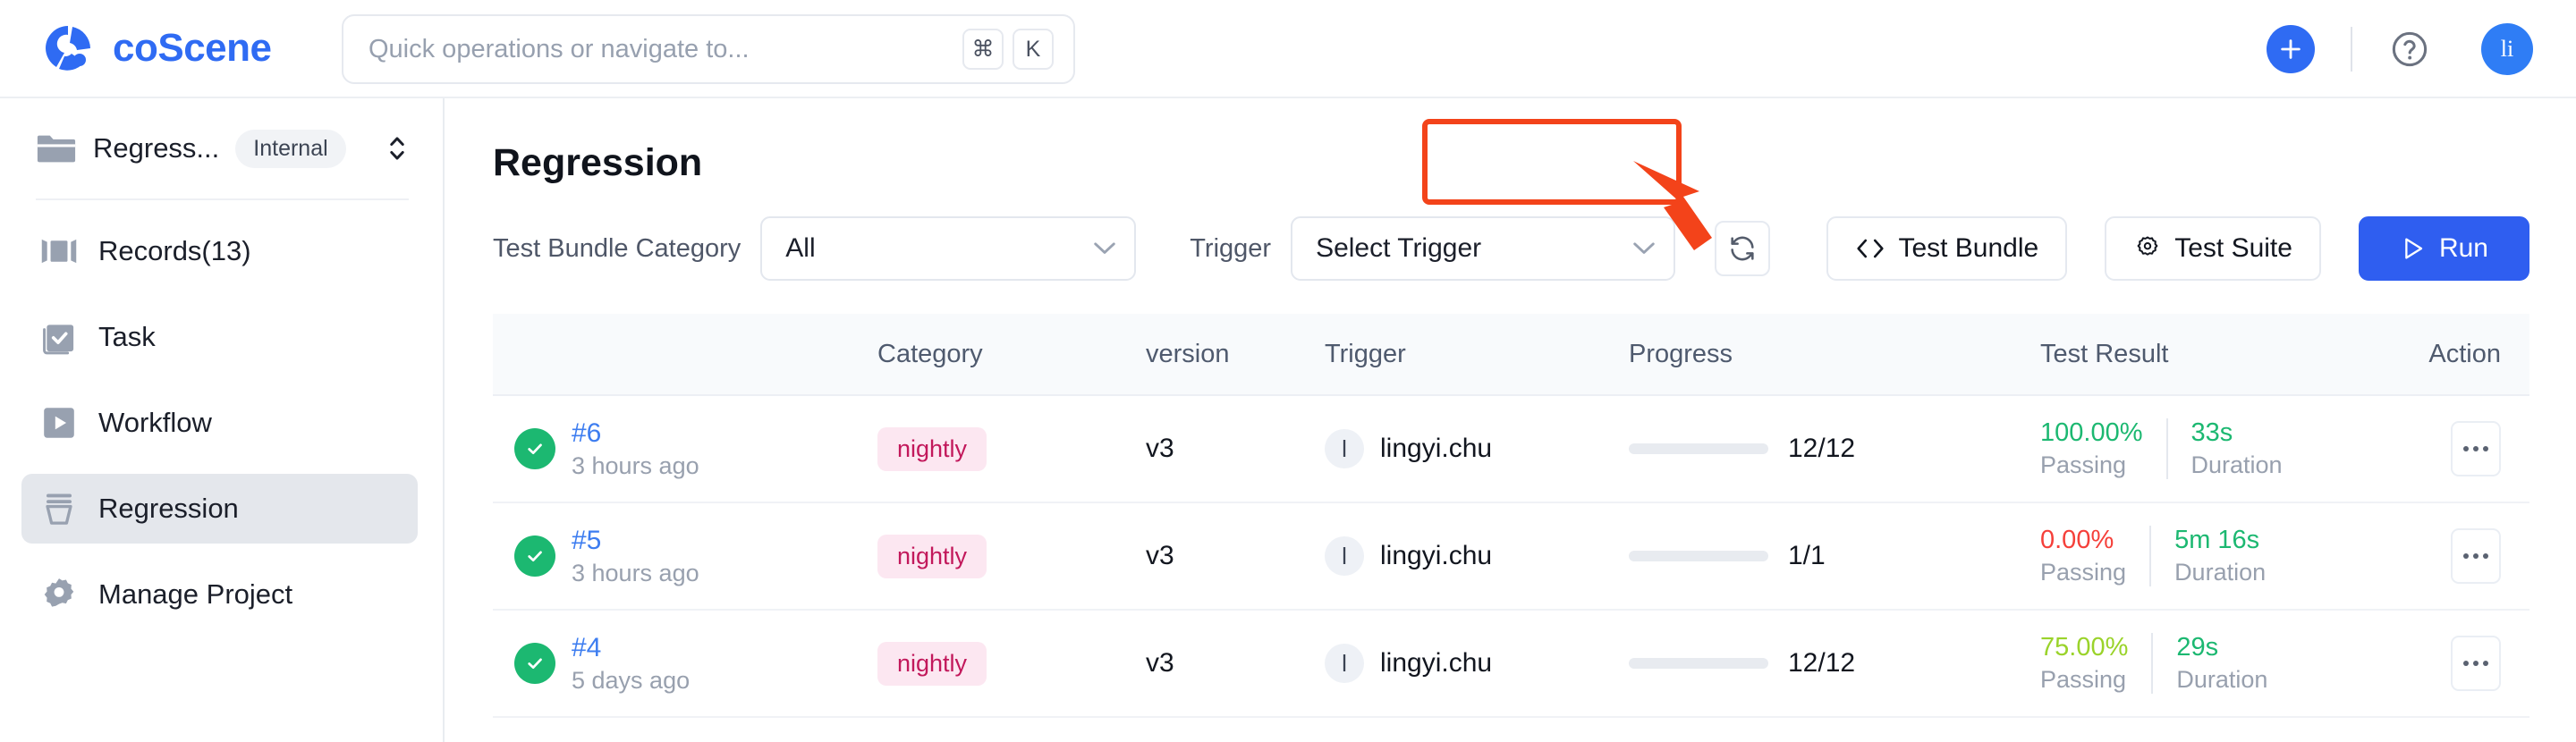 The height and width of the screenshot is (742, 2576). I want to click on run-id-link: #5, so click(635, 541).